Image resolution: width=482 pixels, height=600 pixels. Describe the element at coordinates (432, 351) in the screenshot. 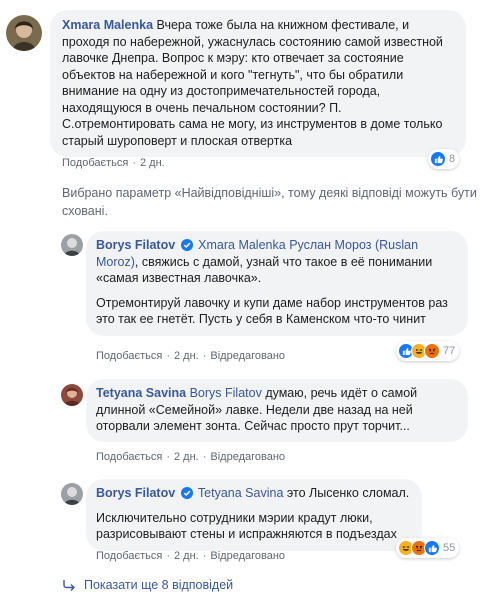

I see `angry-reaction-icon` at that location.